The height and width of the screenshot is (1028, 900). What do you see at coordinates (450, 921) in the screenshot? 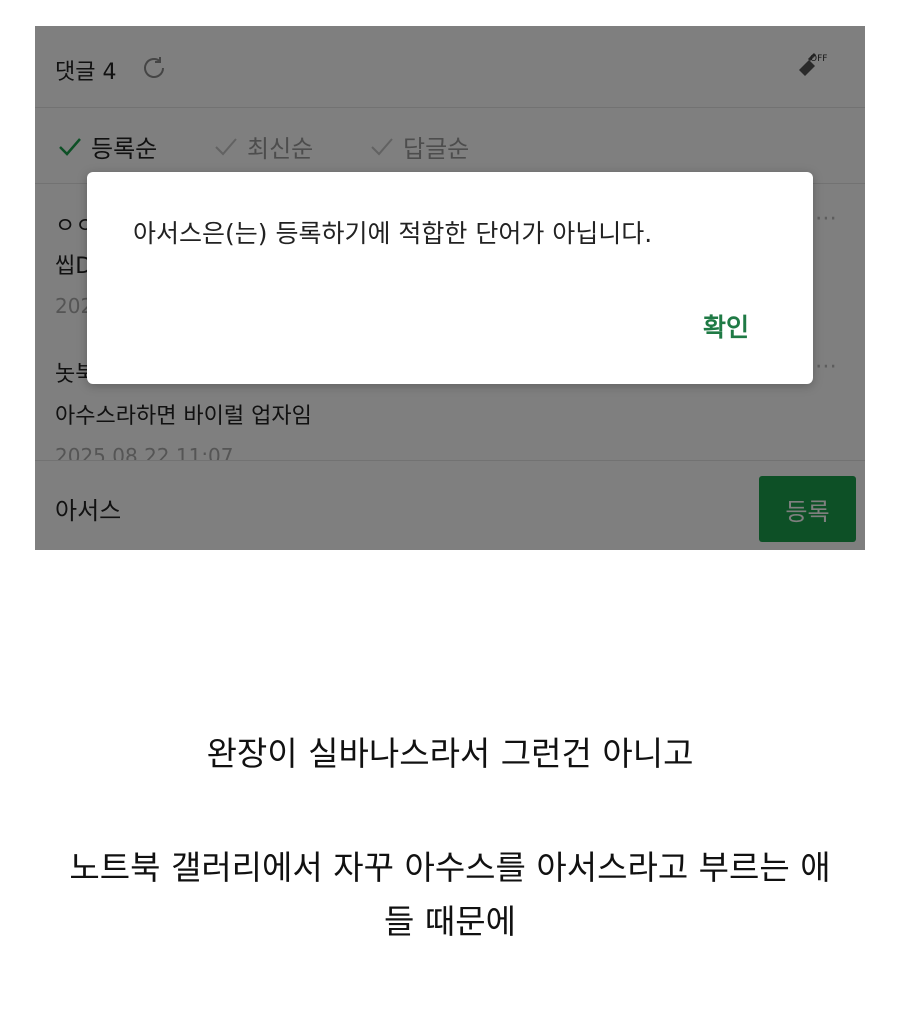
I see `caption-line-3: 들 때문에` at bounding box center [450, 921].